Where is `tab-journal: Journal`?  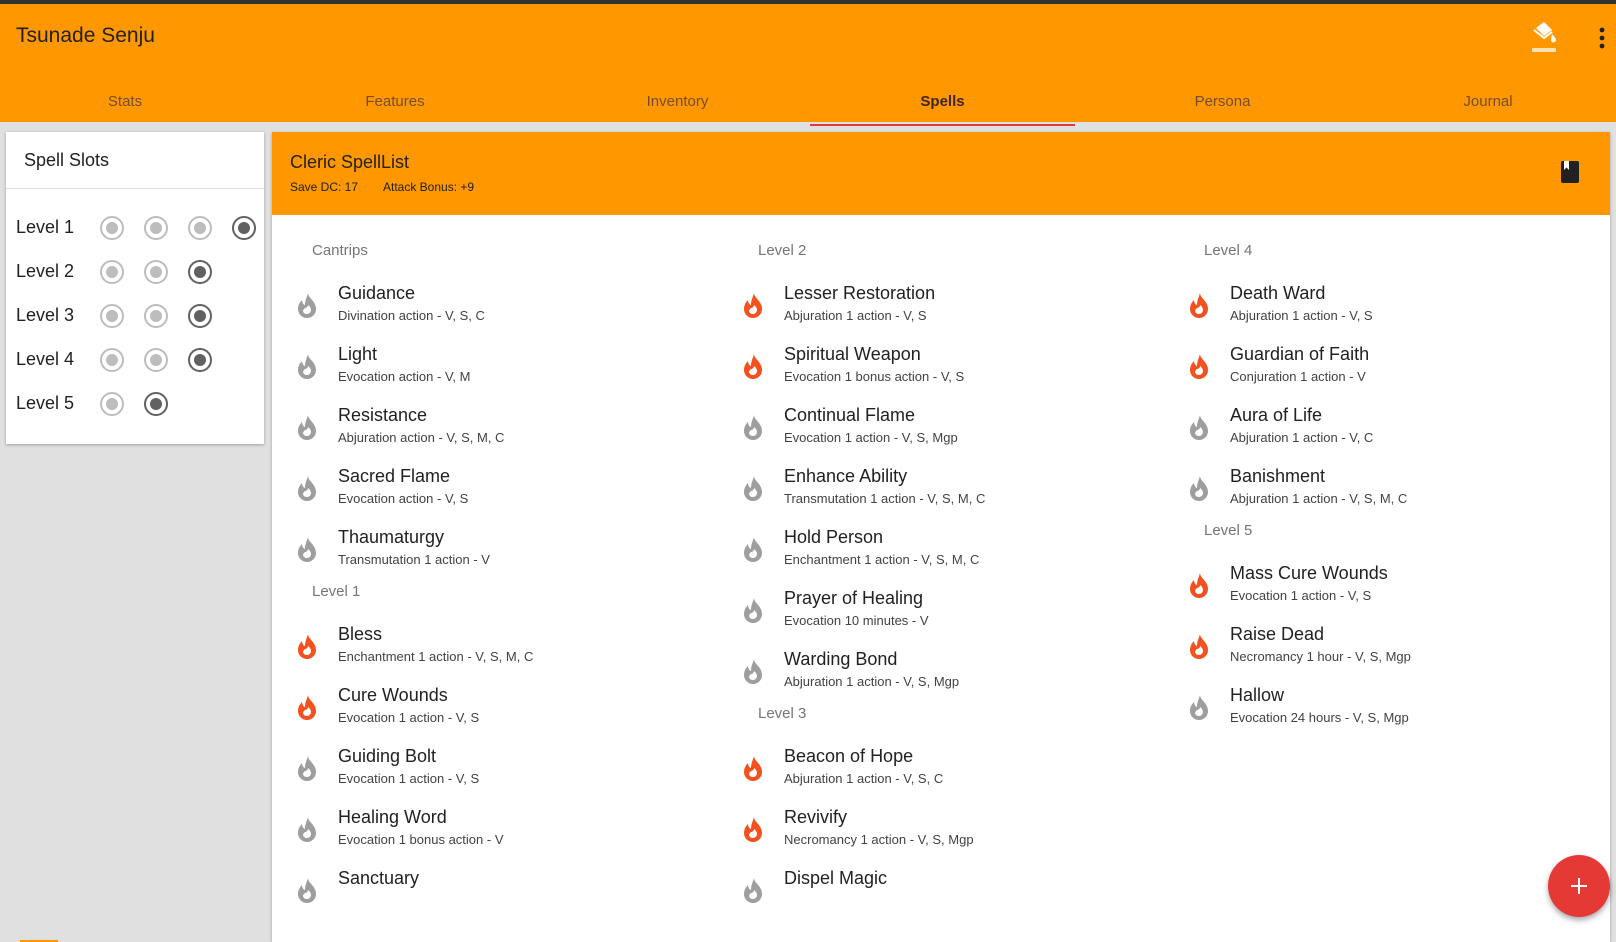
tab-journal: Journal is located at coordinates (1488, 101).